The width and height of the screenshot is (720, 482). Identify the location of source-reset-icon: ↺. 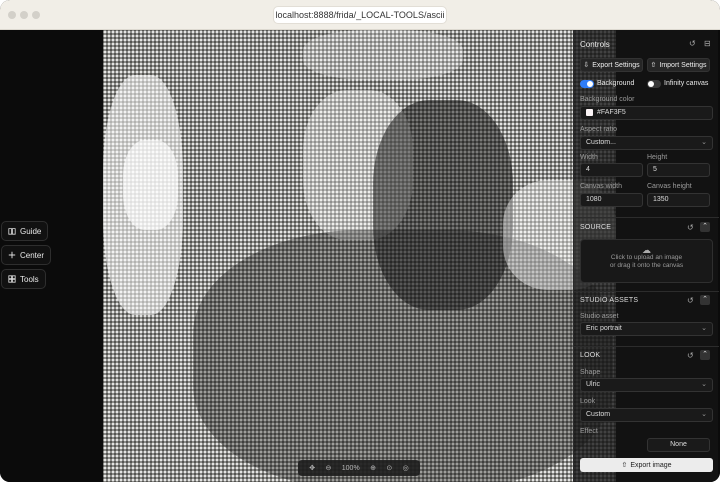
(690, 227).